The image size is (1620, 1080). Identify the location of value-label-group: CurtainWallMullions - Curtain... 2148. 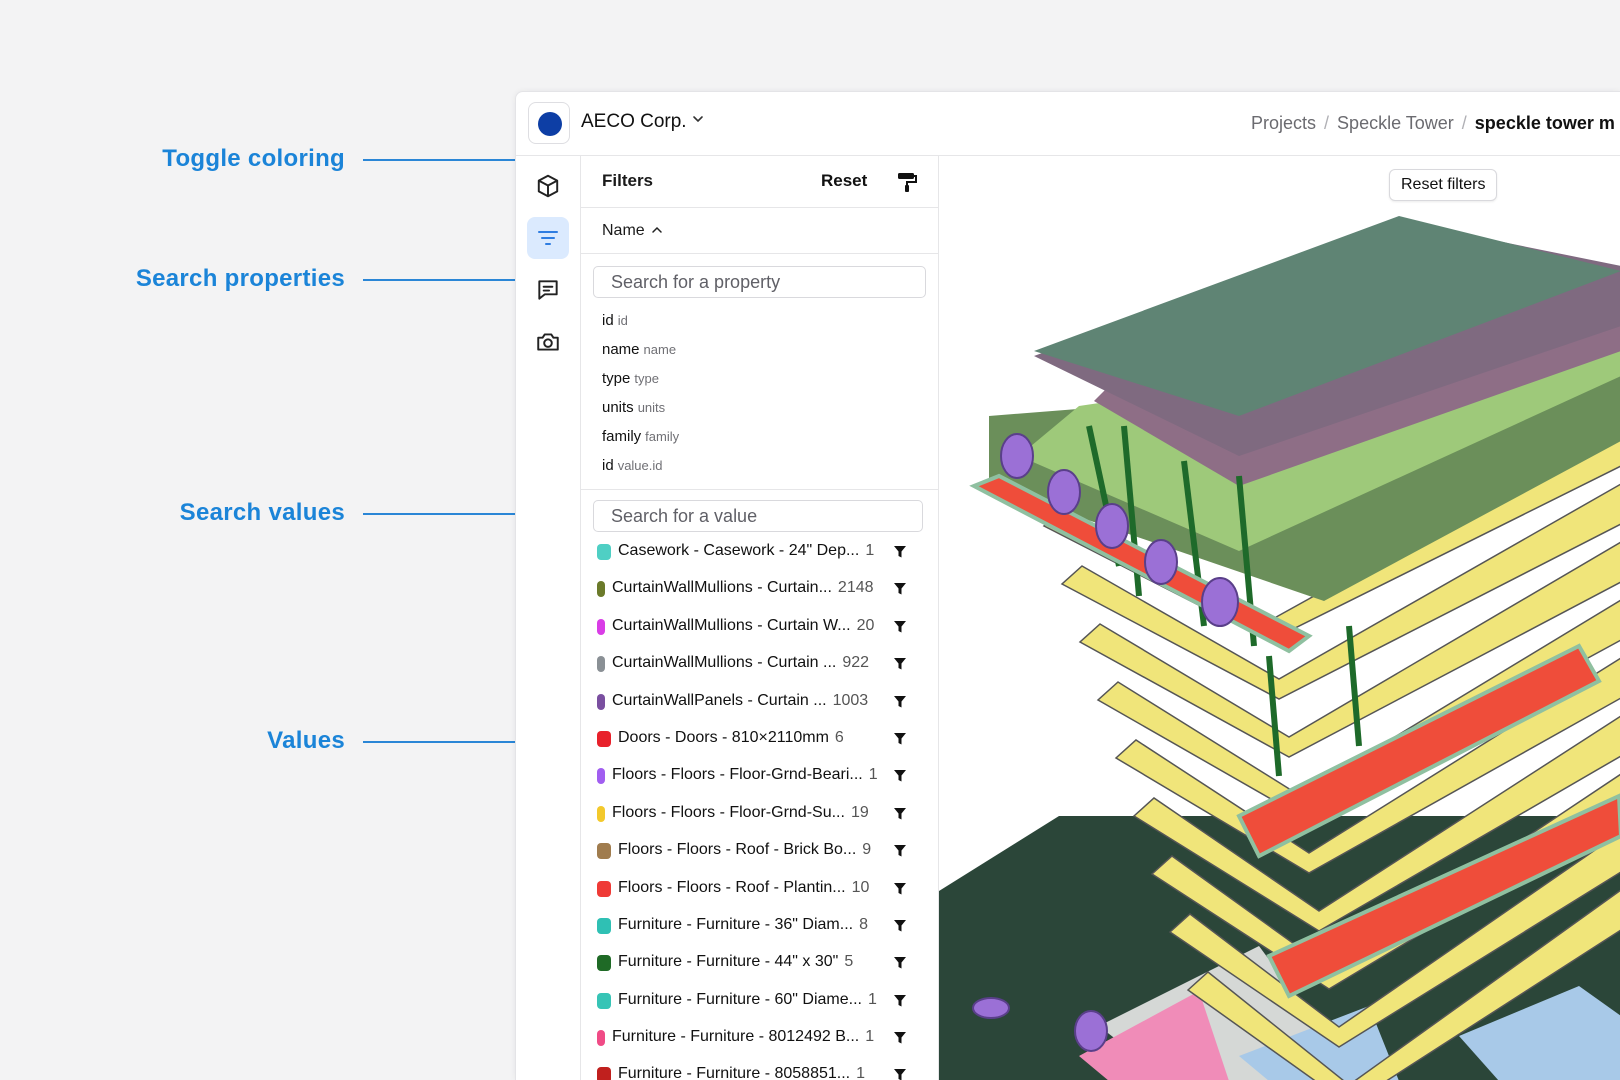
(743, 588).